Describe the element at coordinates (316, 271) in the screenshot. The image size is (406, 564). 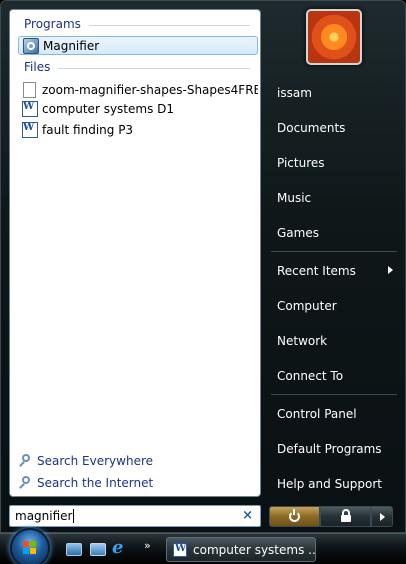
I see `recent-items-link: Recent Items` at that location.